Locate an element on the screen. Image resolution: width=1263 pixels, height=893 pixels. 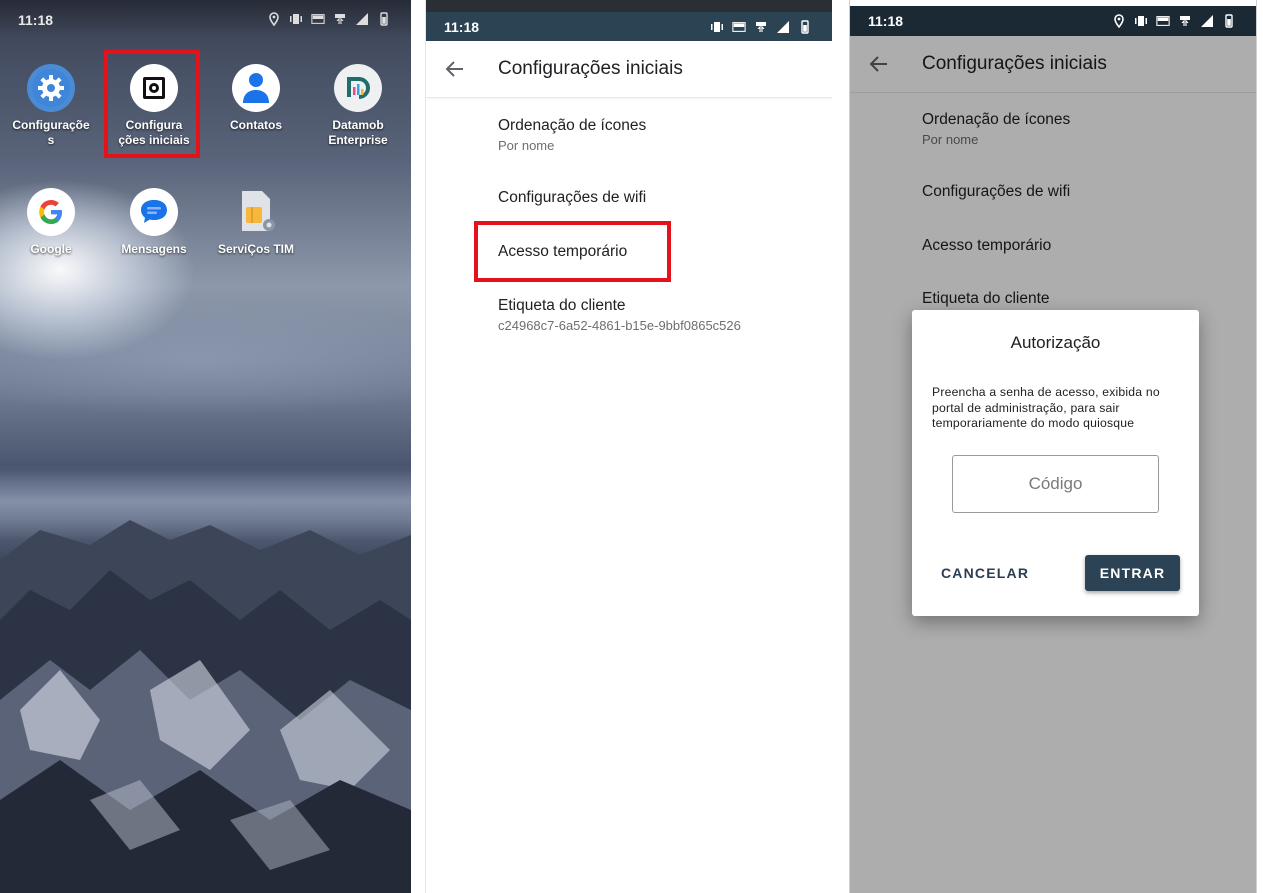
item-sublabel: c24968c7-6a52-4861-b15e-9bbf0865c526 is located at coordinates (619, 325).